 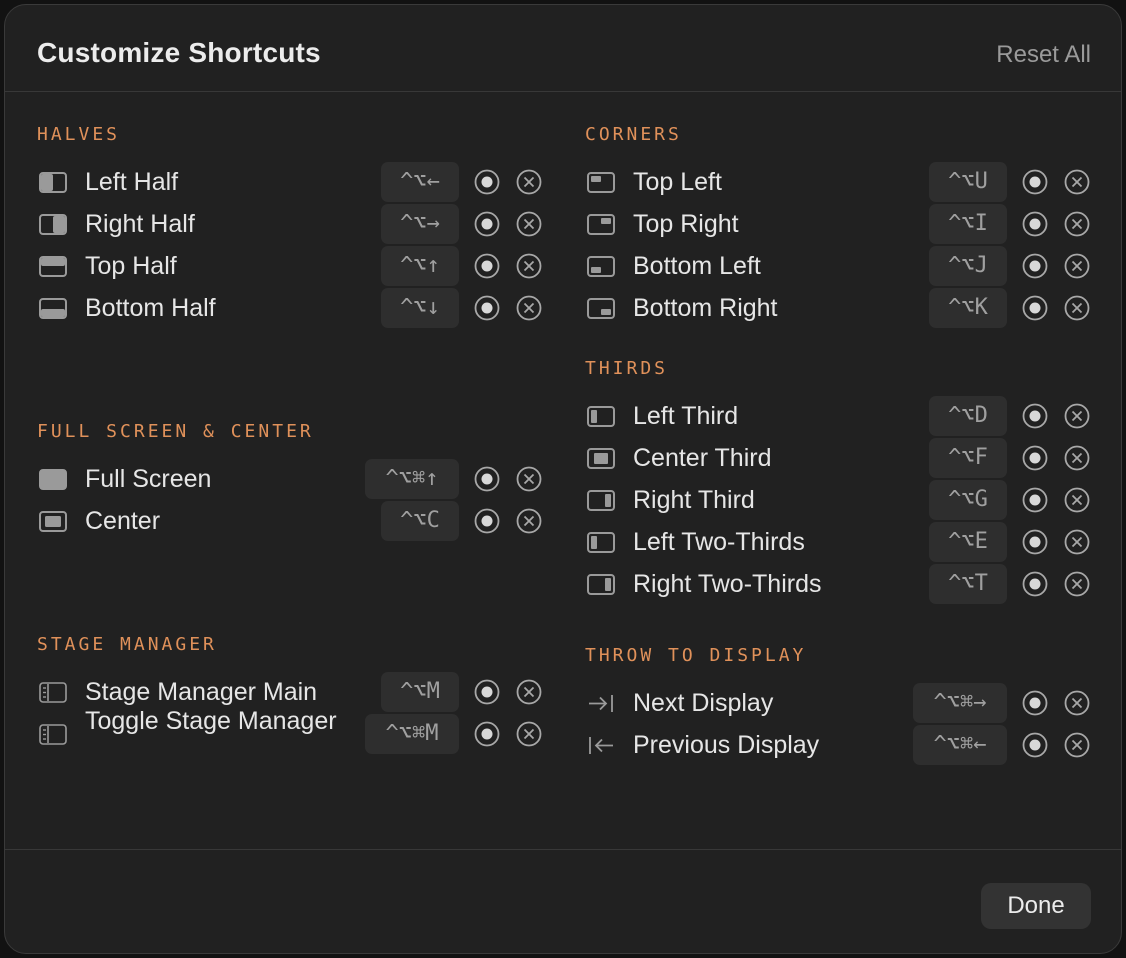 I want to click on shortcut-key-field: ^⌥U, so click(x=968, y=182).